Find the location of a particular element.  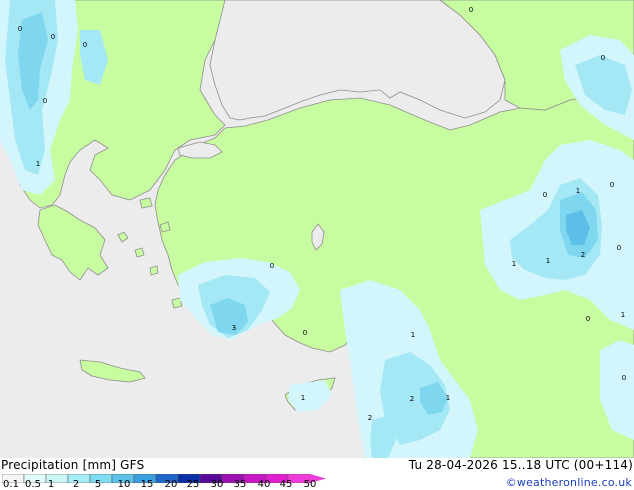

color-scale-tick-label: 5 is located at coordinates (98, 484).